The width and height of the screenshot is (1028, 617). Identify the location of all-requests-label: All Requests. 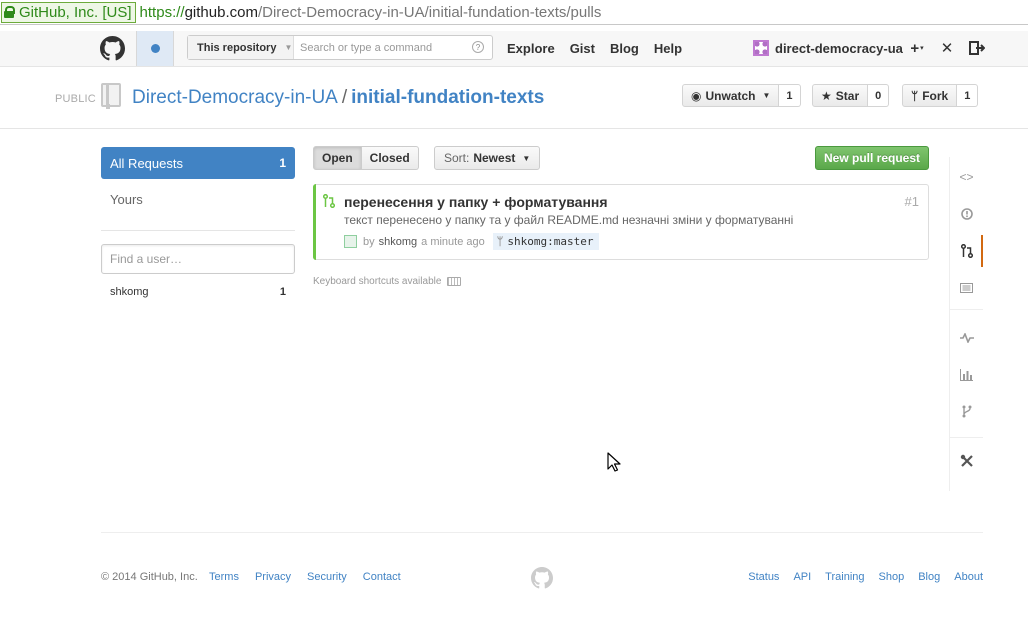
(146, 163).